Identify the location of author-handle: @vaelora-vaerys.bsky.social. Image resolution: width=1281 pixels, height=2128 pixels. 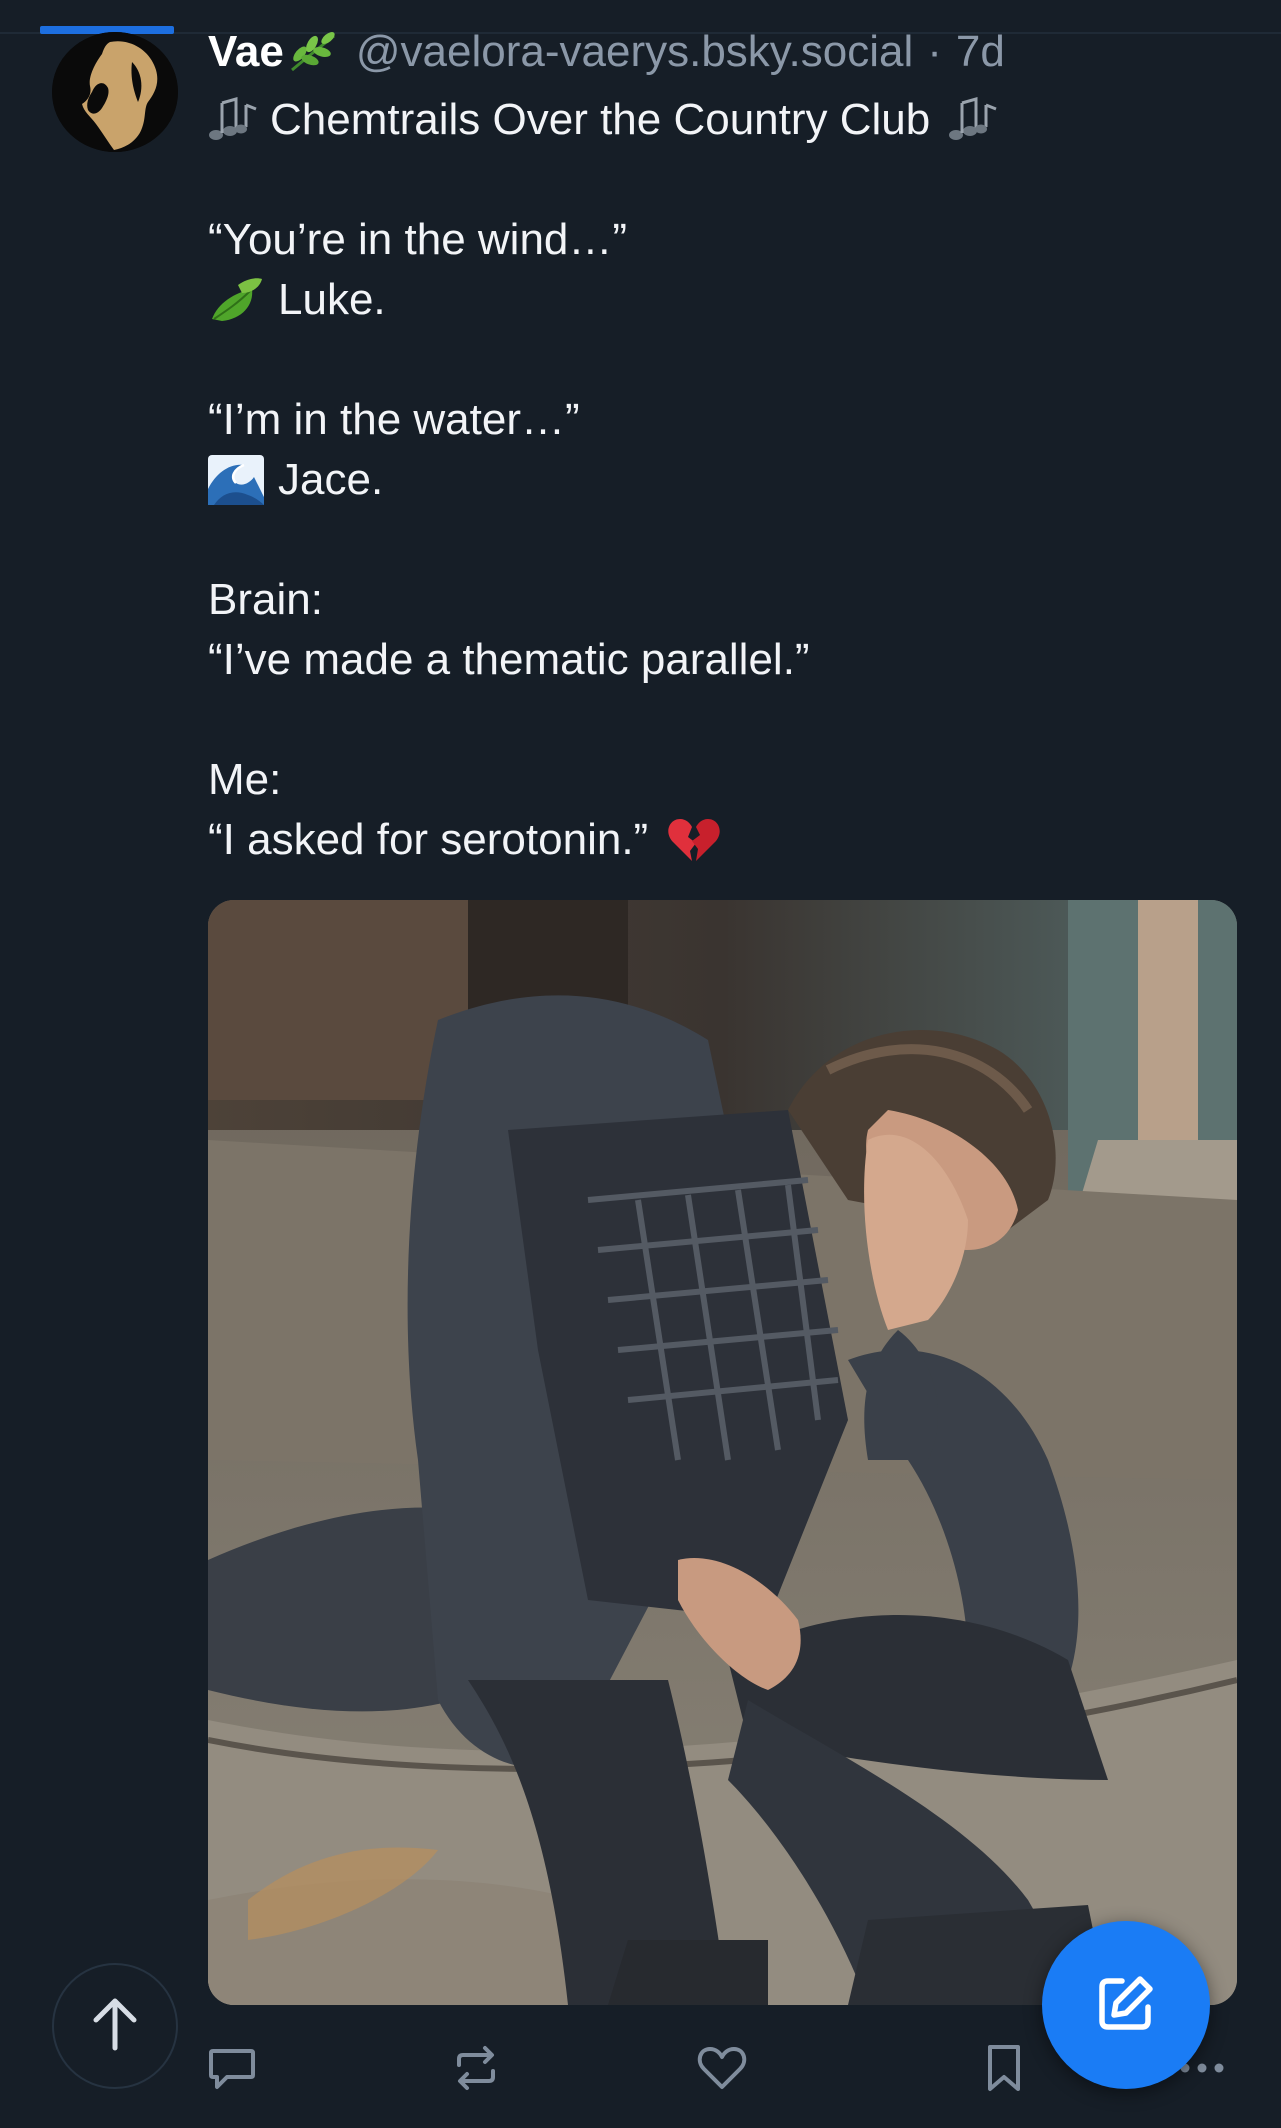
(634, 52).